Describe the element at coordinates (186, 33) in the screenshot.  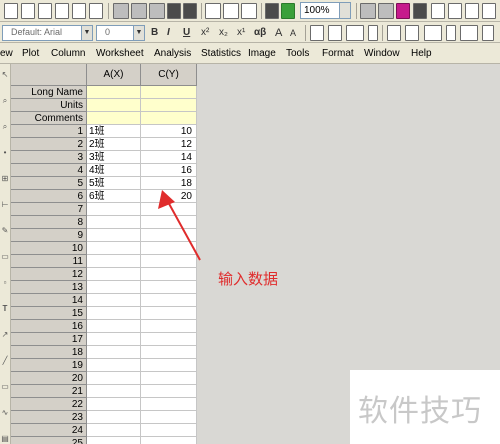
I see `underline-button: U` at that location.